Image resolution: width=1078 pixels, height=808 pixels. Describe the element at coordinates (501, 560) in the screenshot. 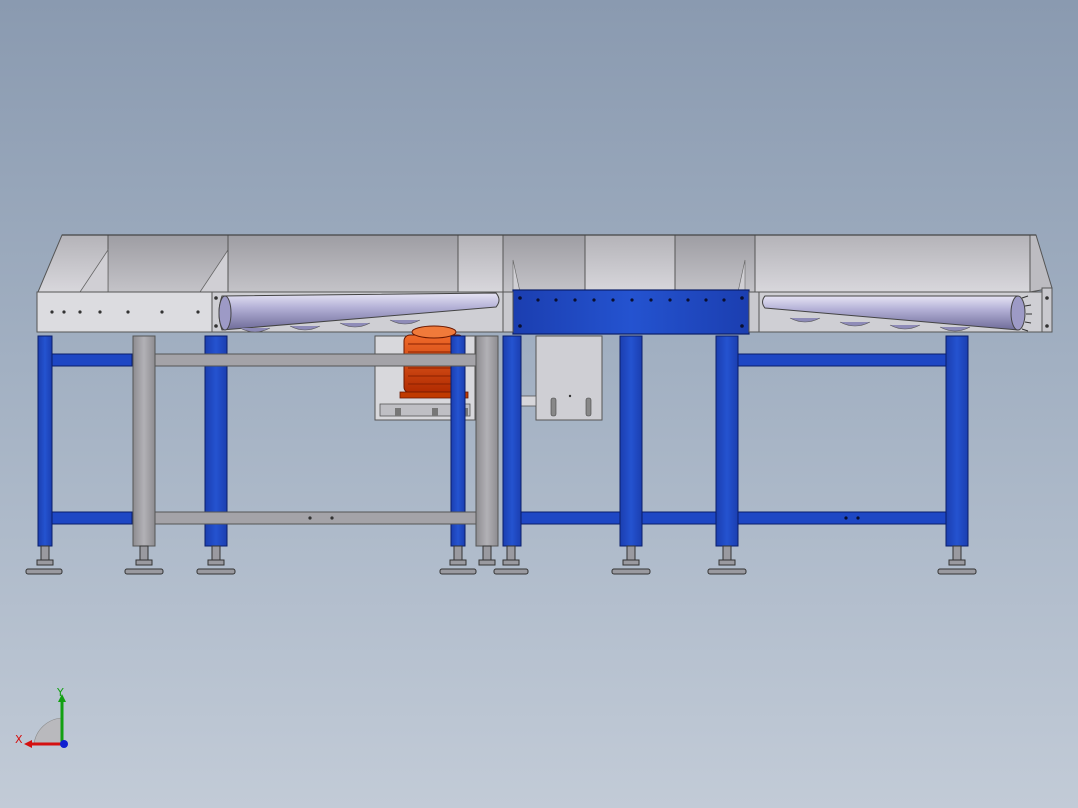

I see `leveling-feet` at that location.